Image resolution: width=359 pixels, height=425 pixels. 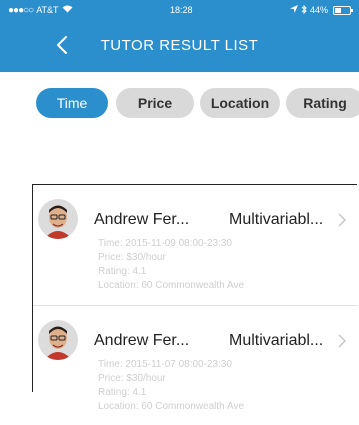 What do you see at coordinates (67, 10) in the screenshot?
I see `wifi-icon` at bounding box center [67, 10].